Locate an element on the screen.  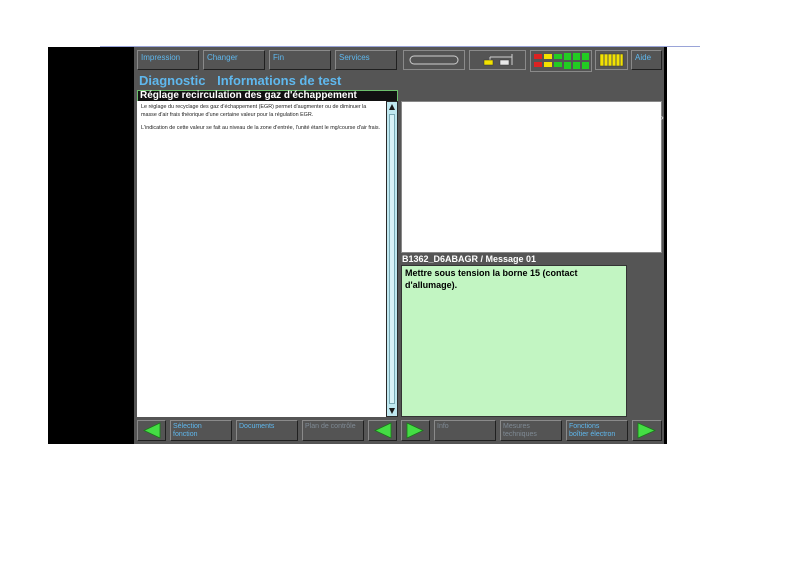
help-button: Aide is located at coordinates (646, 60).